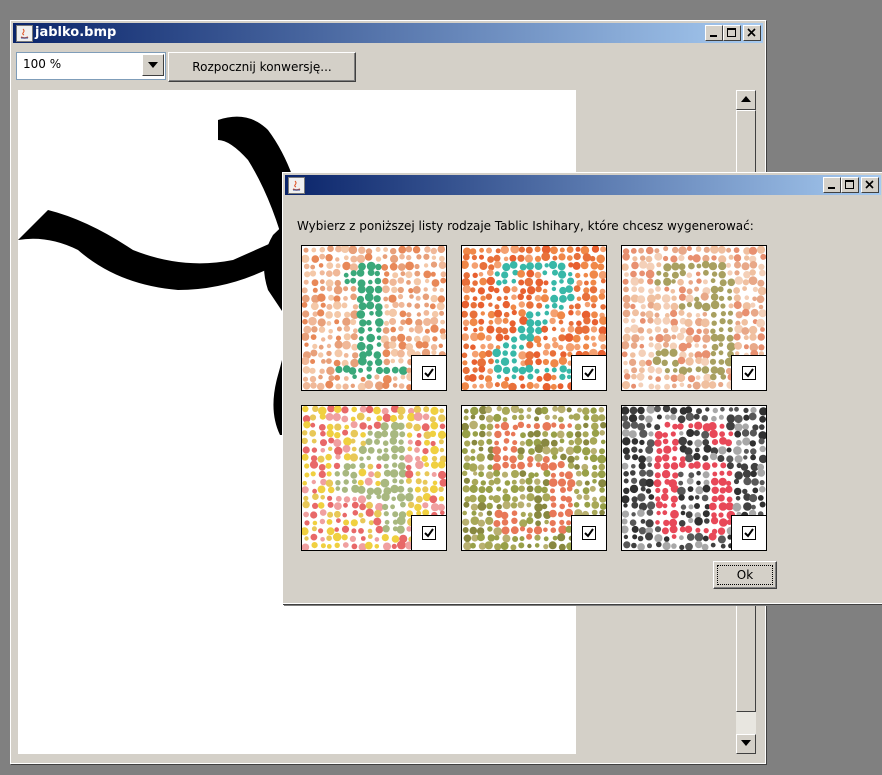 The image size is (882, 775). I want to click on scroll-up-icon, so click(746, 100).